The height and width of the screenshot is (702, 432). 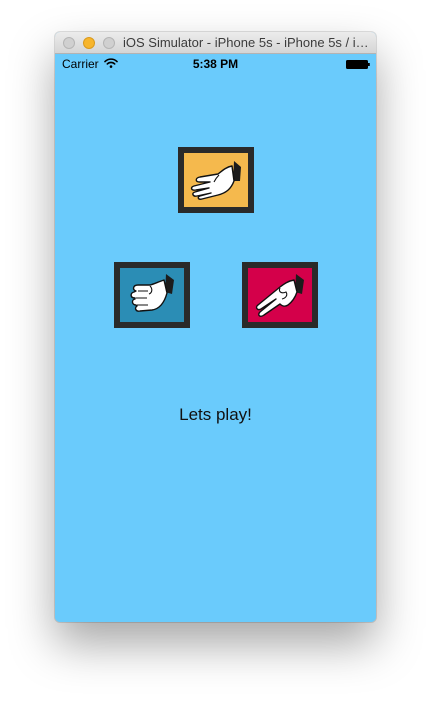 I want to click on status-time: 5:38 PM, so click(x=215, y=64).